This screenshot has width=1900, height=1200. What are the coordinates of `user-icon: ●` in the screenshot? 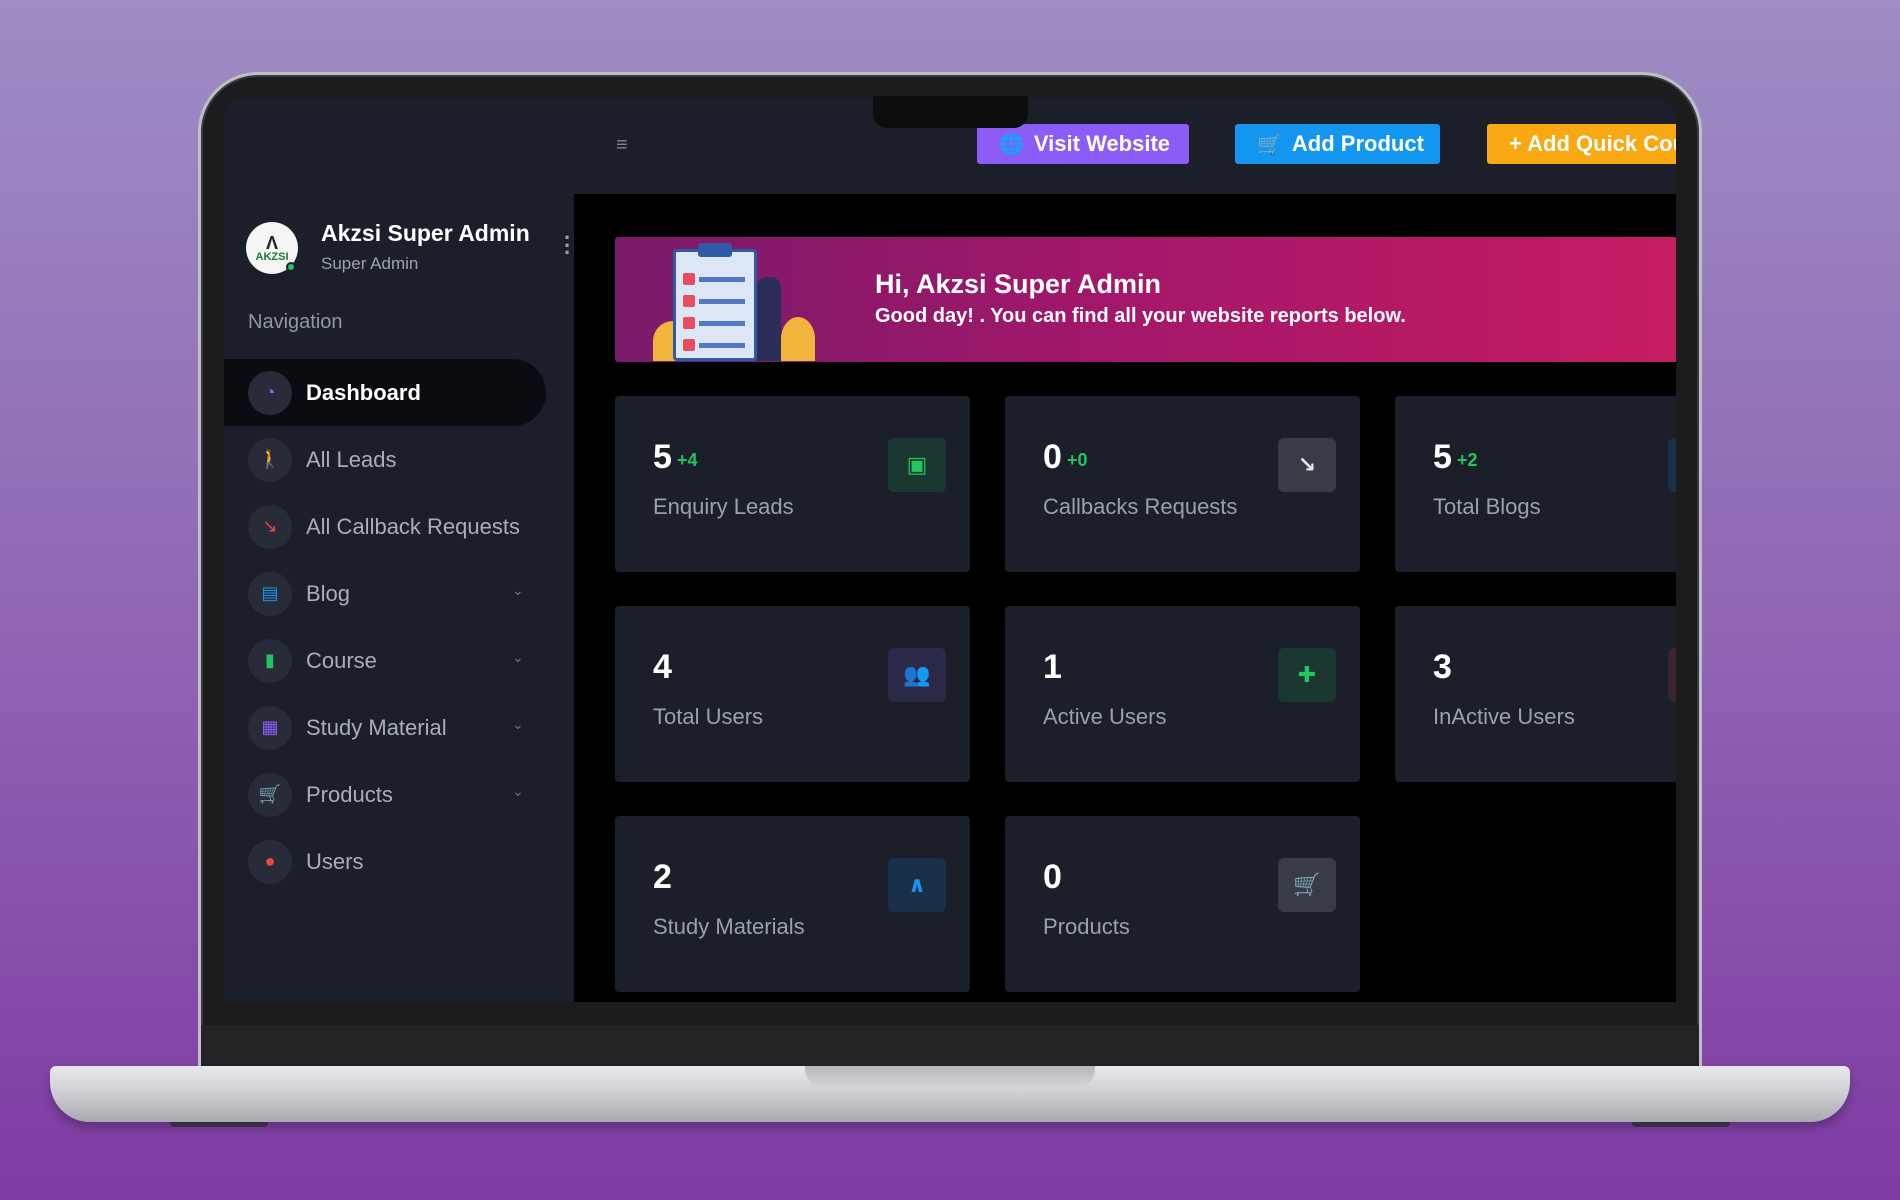 It's located at (270, 861).